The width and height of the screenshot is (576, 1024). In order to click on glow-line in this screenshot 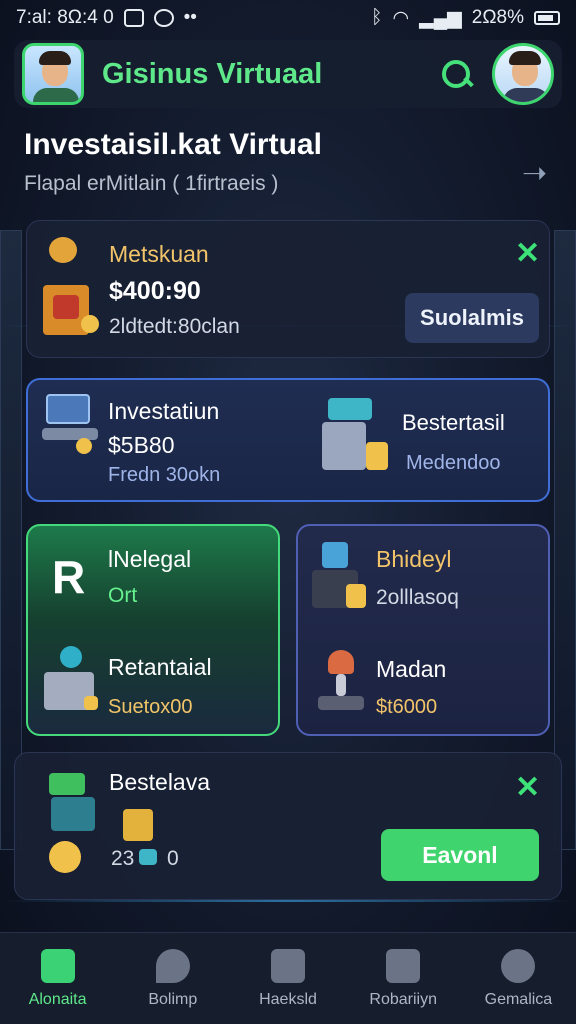, I will do `click(288, 901)`.